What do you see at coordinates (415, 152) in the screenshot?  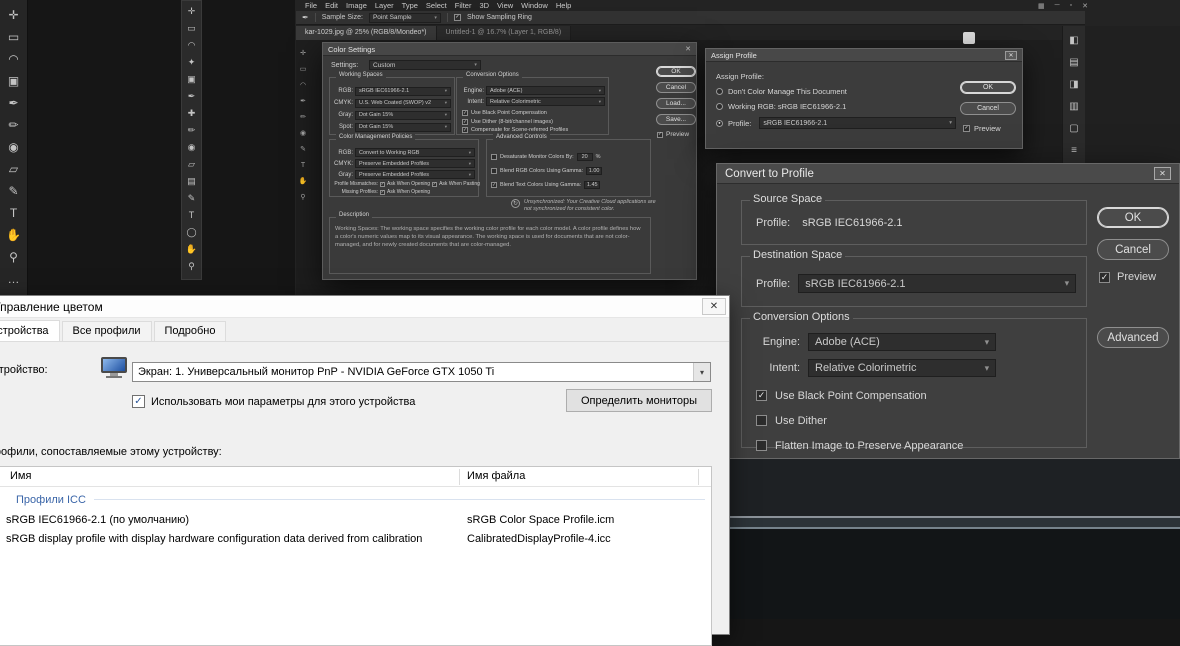 I see `policy-dropdown: Convert to Working RGB ▾` at bounding box center [415, 152].